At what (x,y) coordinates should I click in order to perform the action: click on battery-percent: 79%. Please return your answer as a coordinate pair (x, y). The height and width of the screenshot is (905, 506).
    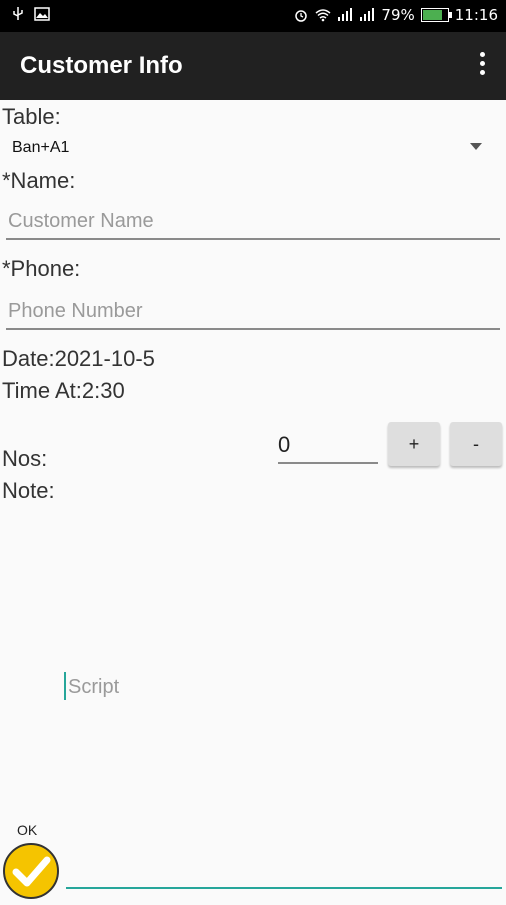
    Looking at the image, I should click on (398, 15).